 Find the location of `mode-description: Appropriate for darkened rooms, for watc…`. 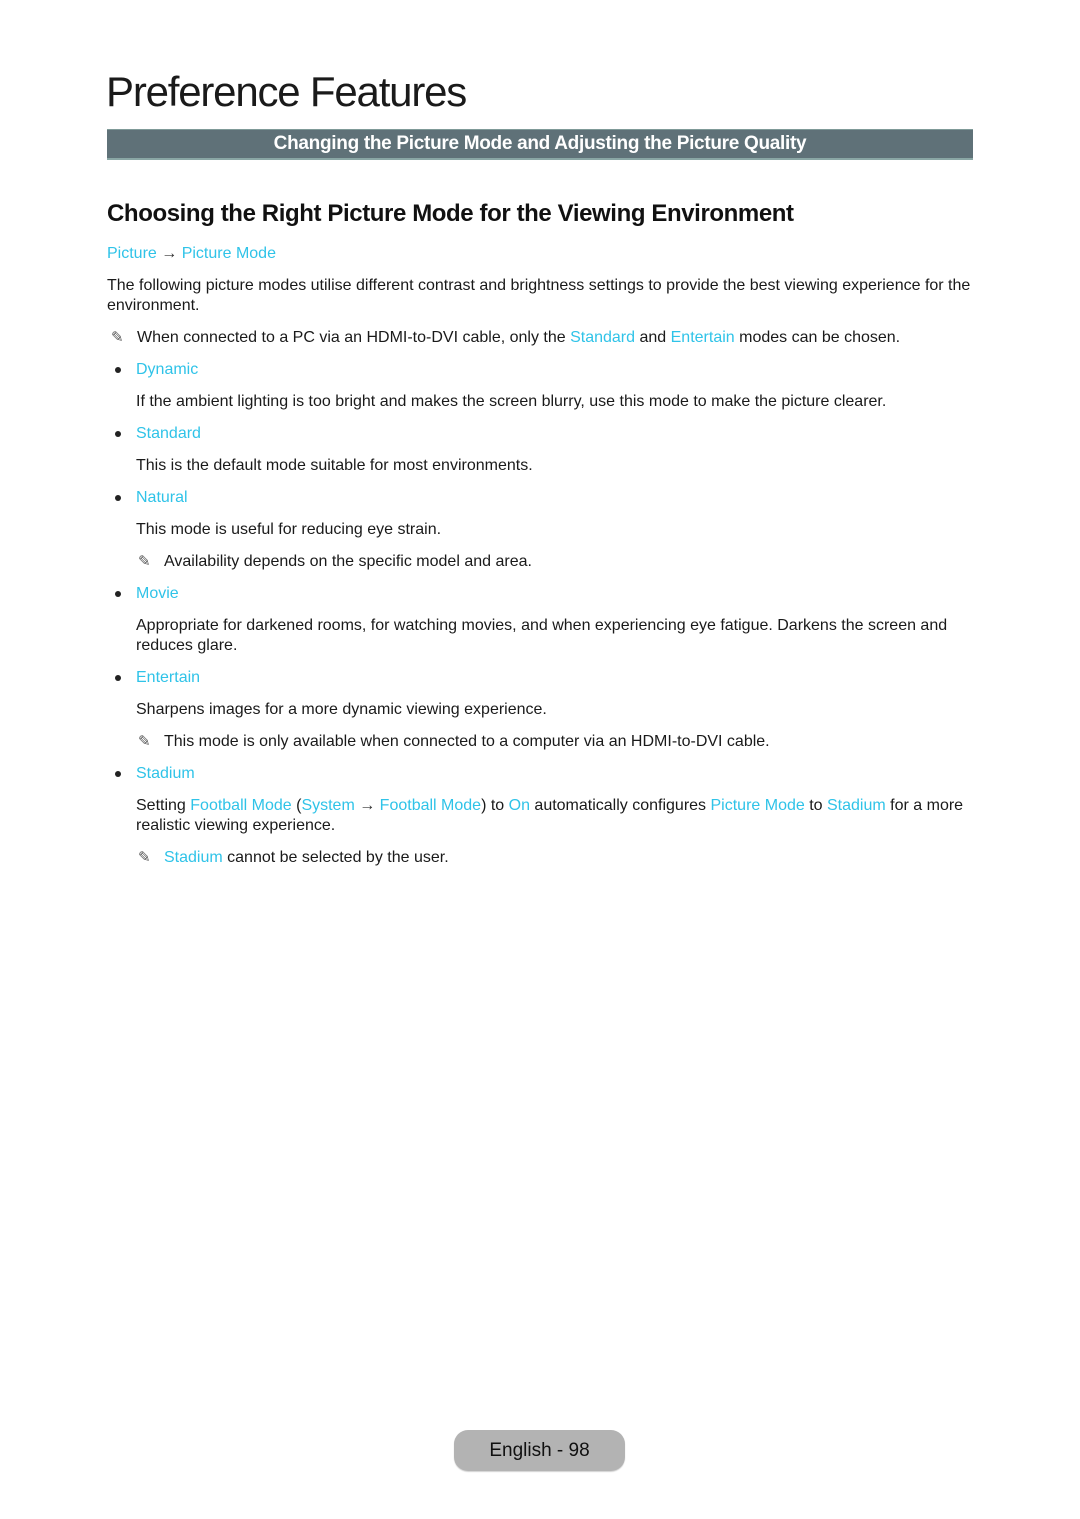

mode-description: Appropriate for darkened rooms, for watc… is located at coordinates (542, 635).